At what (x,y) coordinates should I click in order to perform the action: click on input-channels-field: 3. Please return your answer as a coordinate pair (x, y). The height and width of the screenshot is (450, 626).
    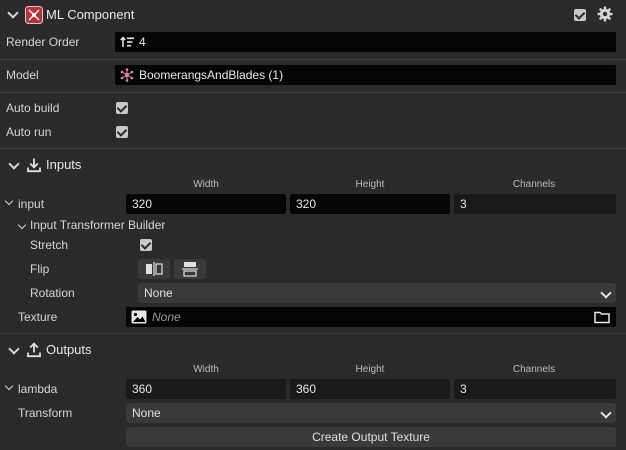
    Looking at the image, I should click on (535, 204).